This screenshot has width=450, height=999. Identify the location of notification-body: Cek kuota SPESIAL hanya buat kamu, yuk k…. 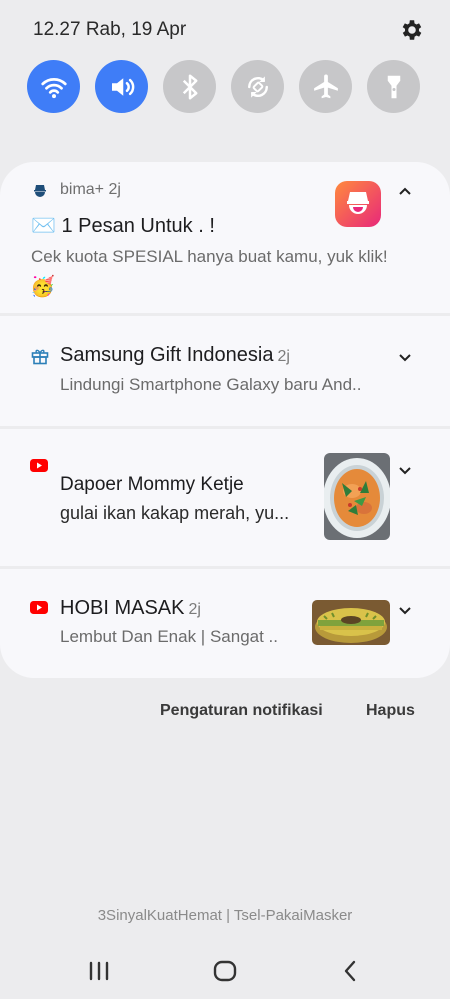
(209, 256).